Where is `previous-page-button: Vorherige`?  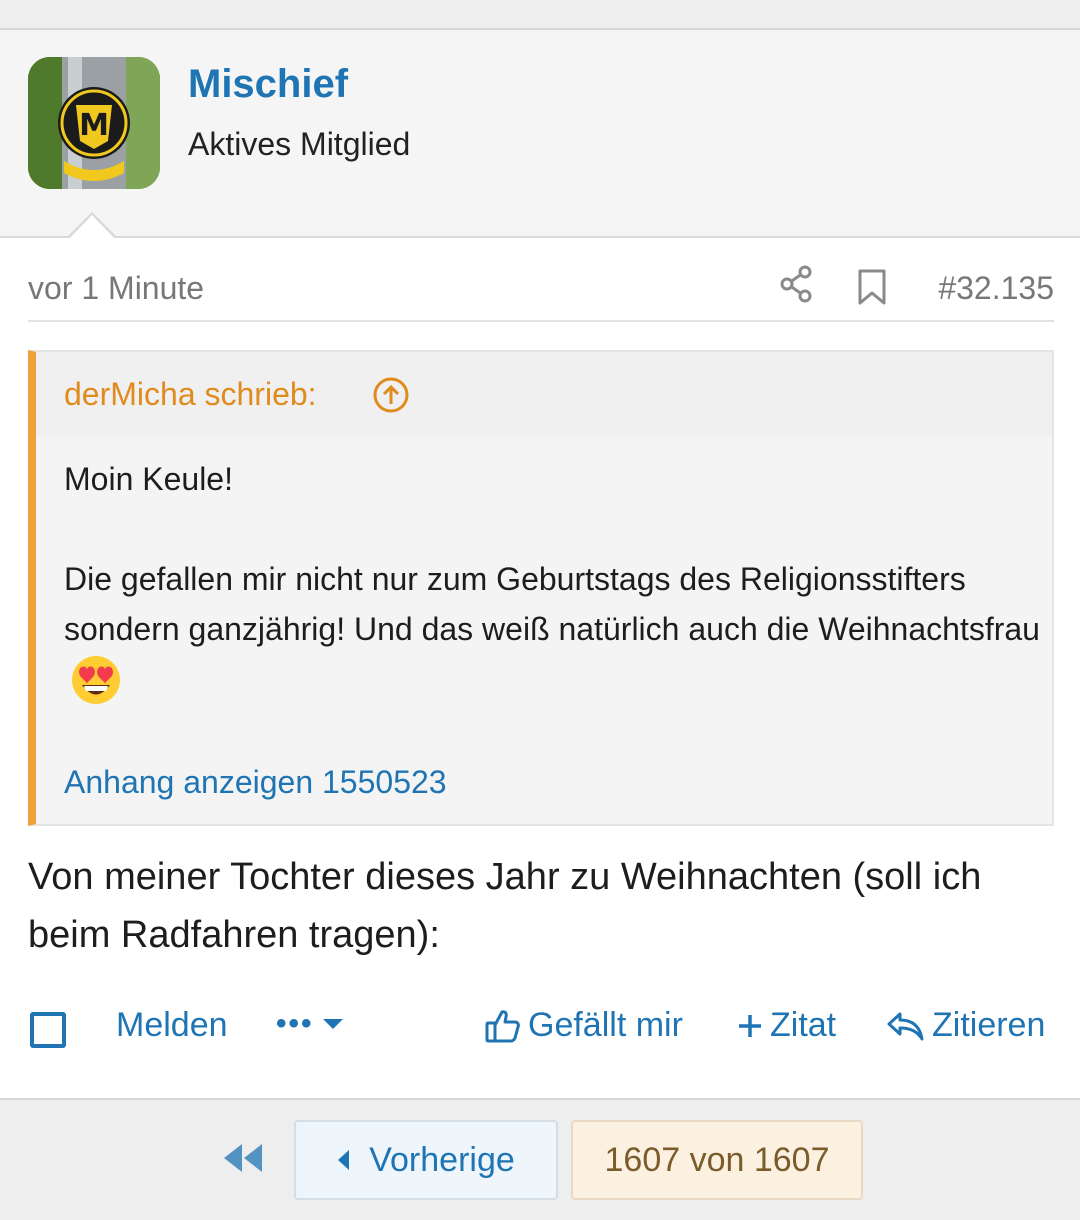 previous-page-button: Vorherige is located at coordinates (426, 1160).